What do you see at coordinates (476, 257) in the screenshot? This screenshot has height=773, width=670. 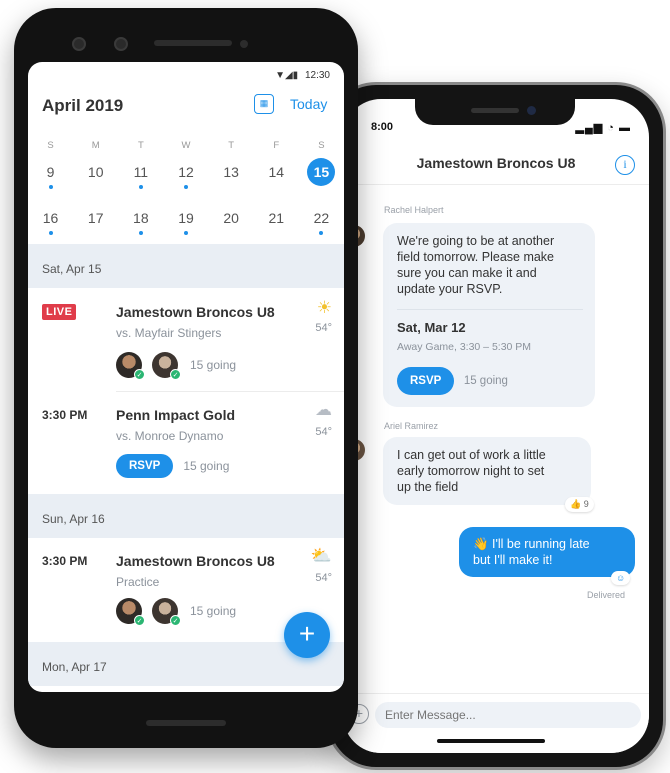 I see `message-line: field tomorrow. Please make` at bounding box center [476, 257].